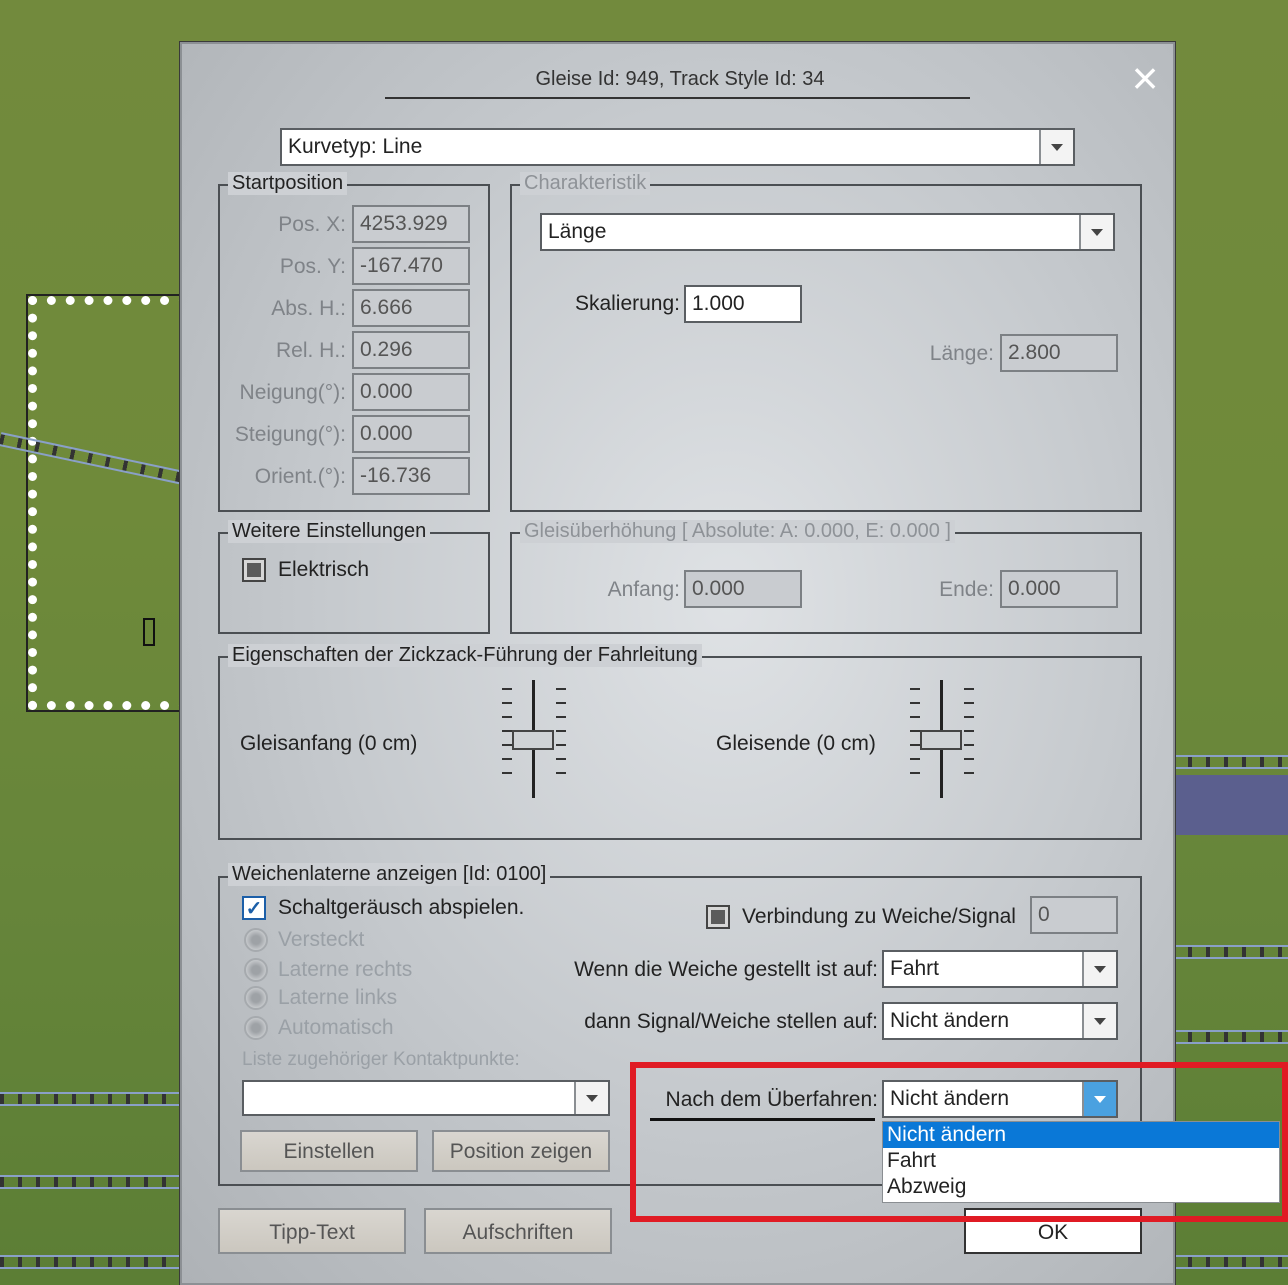 The image size is (1288, 1285). I want to click on then-value: Nicht ändern, so click(950, 1020).